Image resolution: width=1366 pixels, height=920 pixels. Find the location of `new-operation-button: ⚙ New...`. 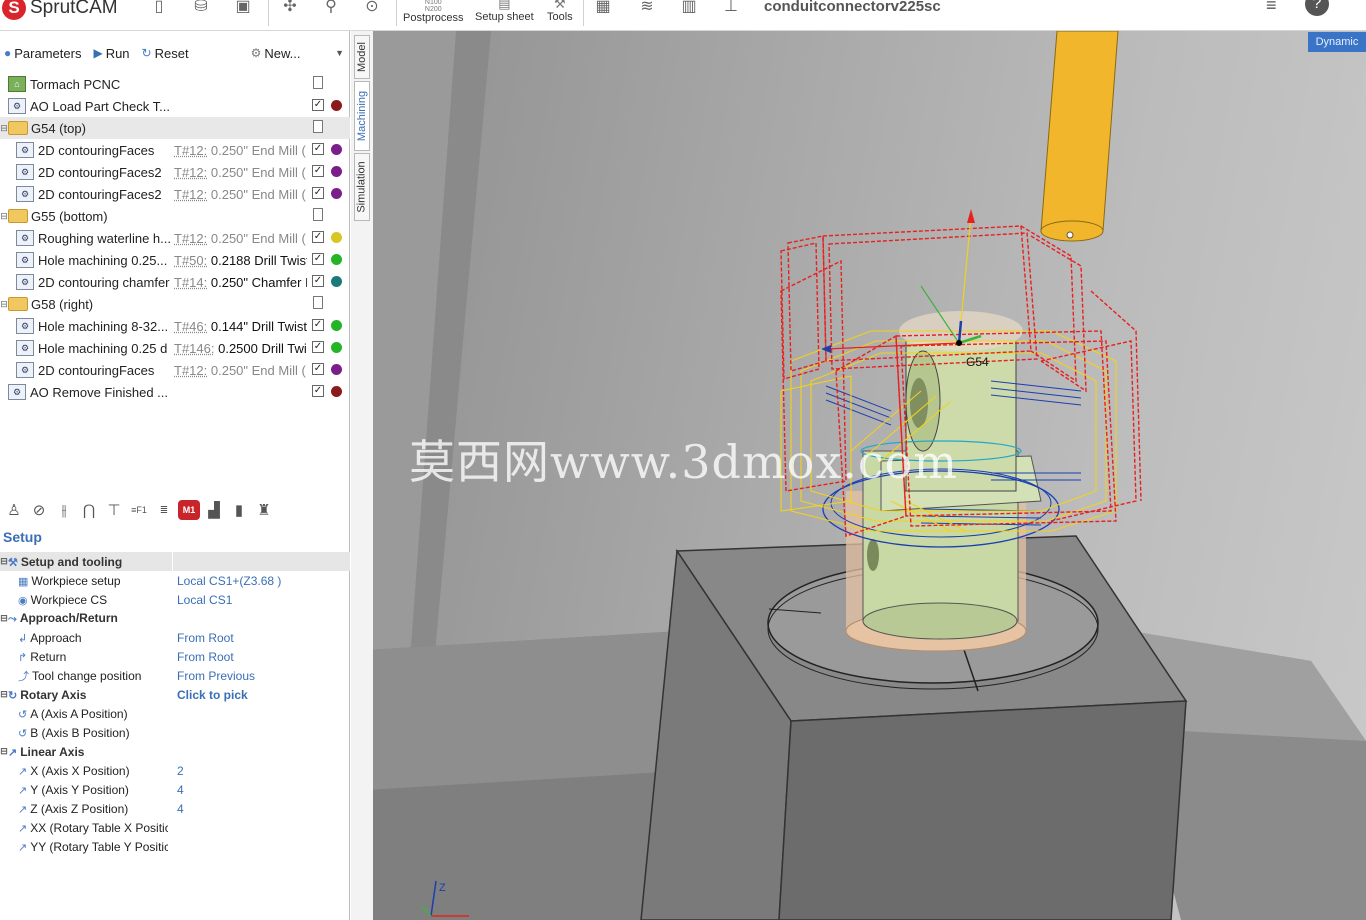

new-operation-button: ⚙ New... is located at coordinates (276, 53).